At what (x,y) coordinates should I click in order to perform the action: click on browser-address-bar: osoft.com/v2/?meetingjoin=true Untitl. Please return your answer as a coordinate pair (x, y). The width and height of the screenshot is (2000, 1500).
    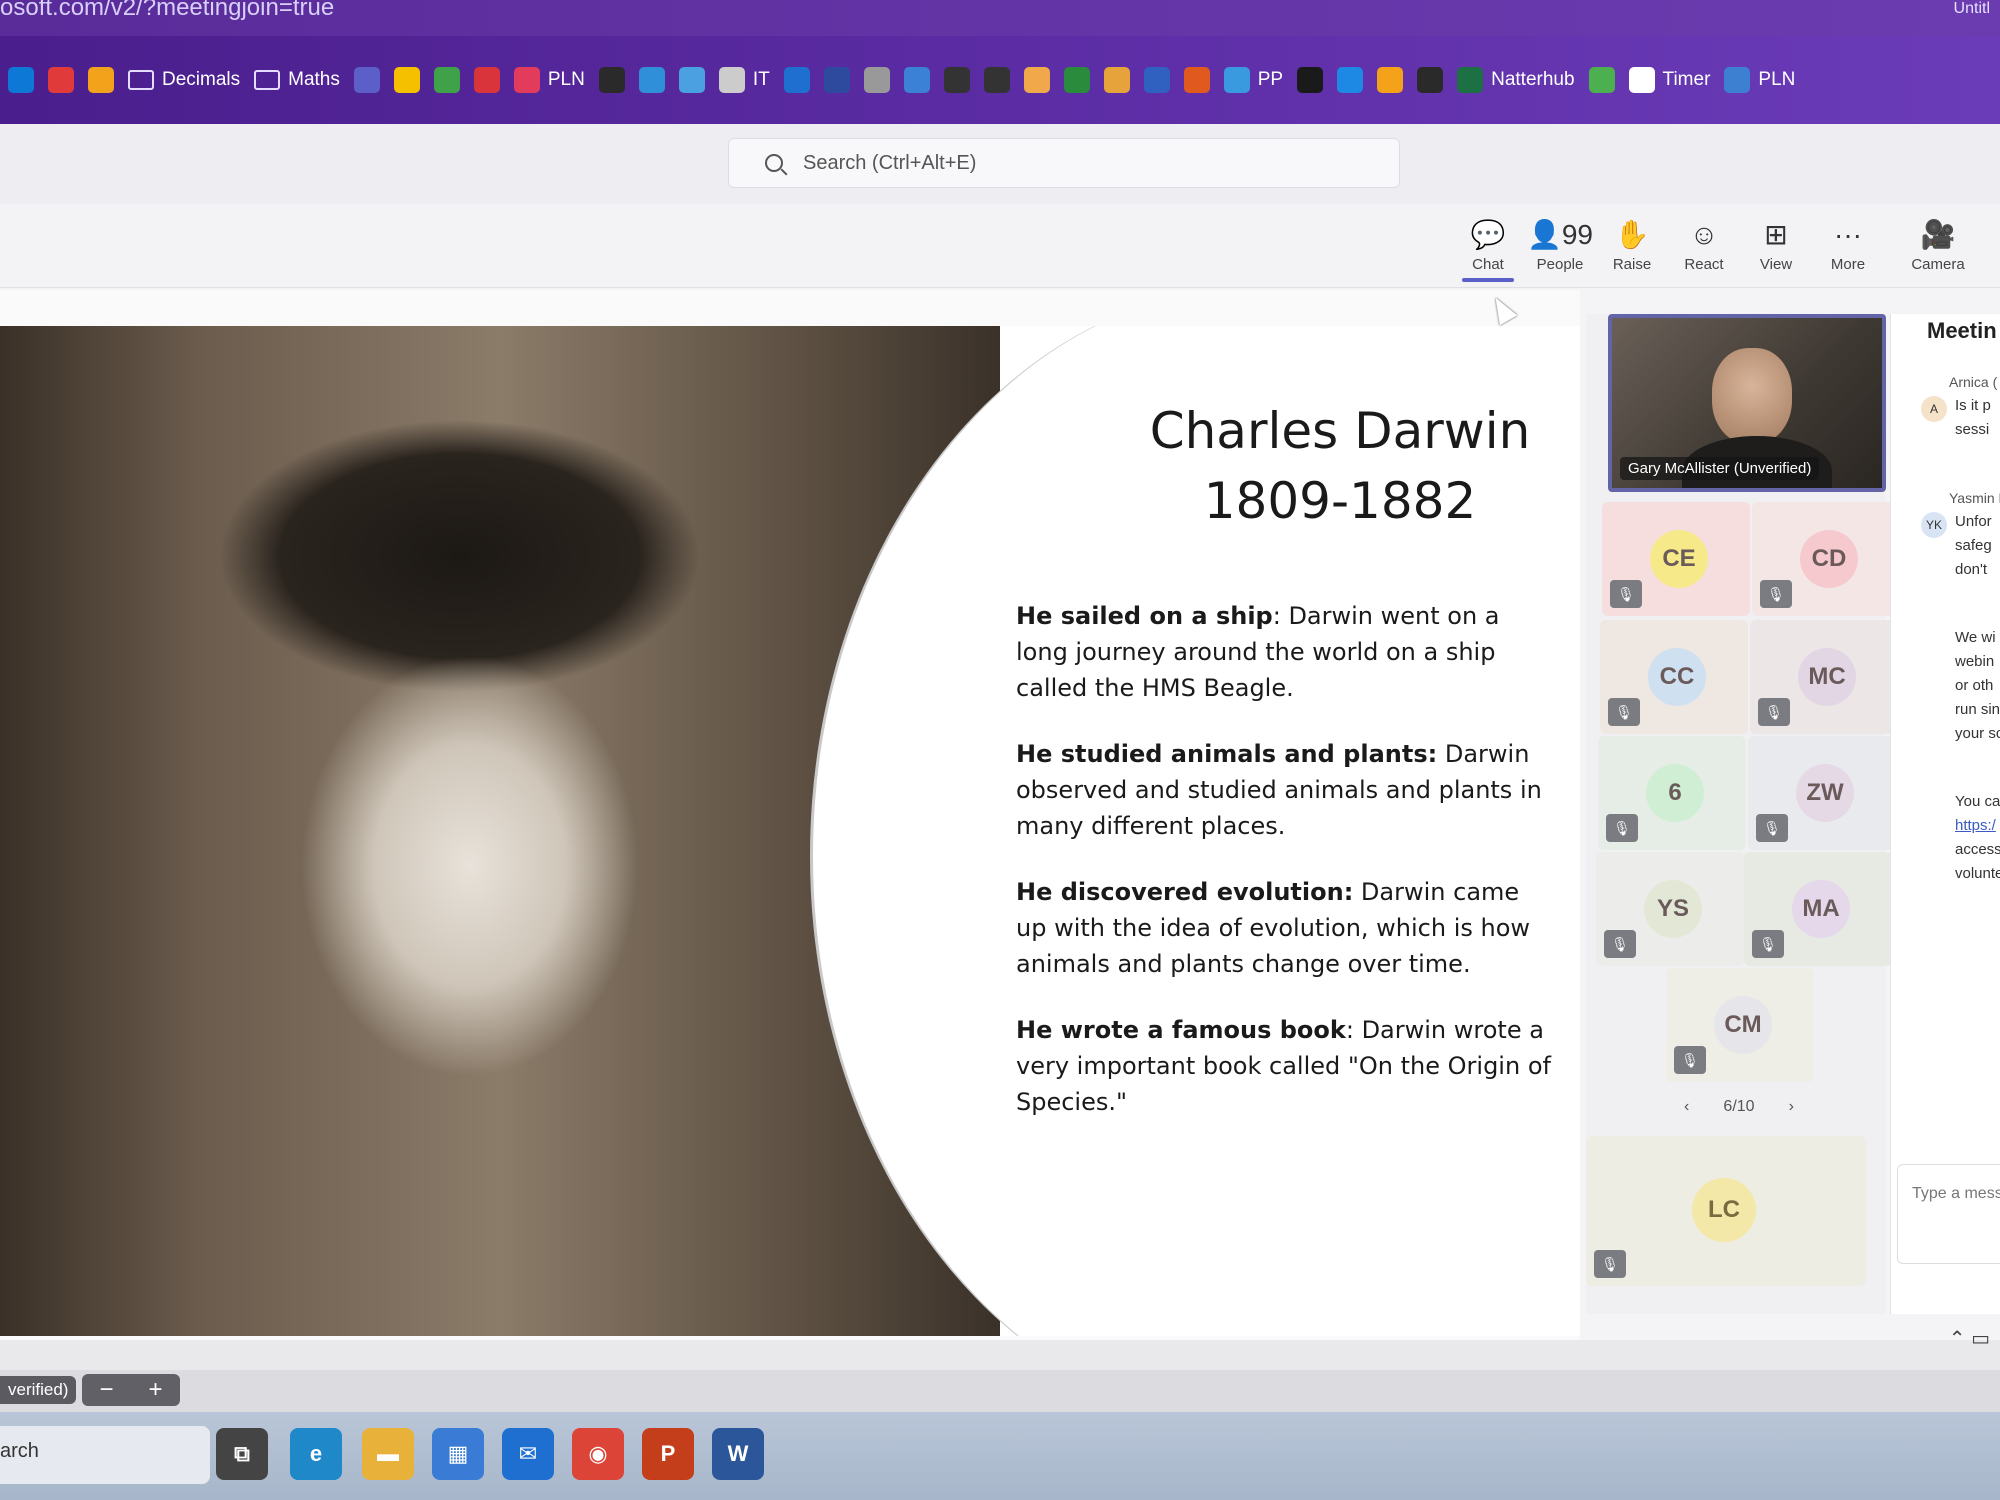
    Looking at the image, I should click on (1000, 18).